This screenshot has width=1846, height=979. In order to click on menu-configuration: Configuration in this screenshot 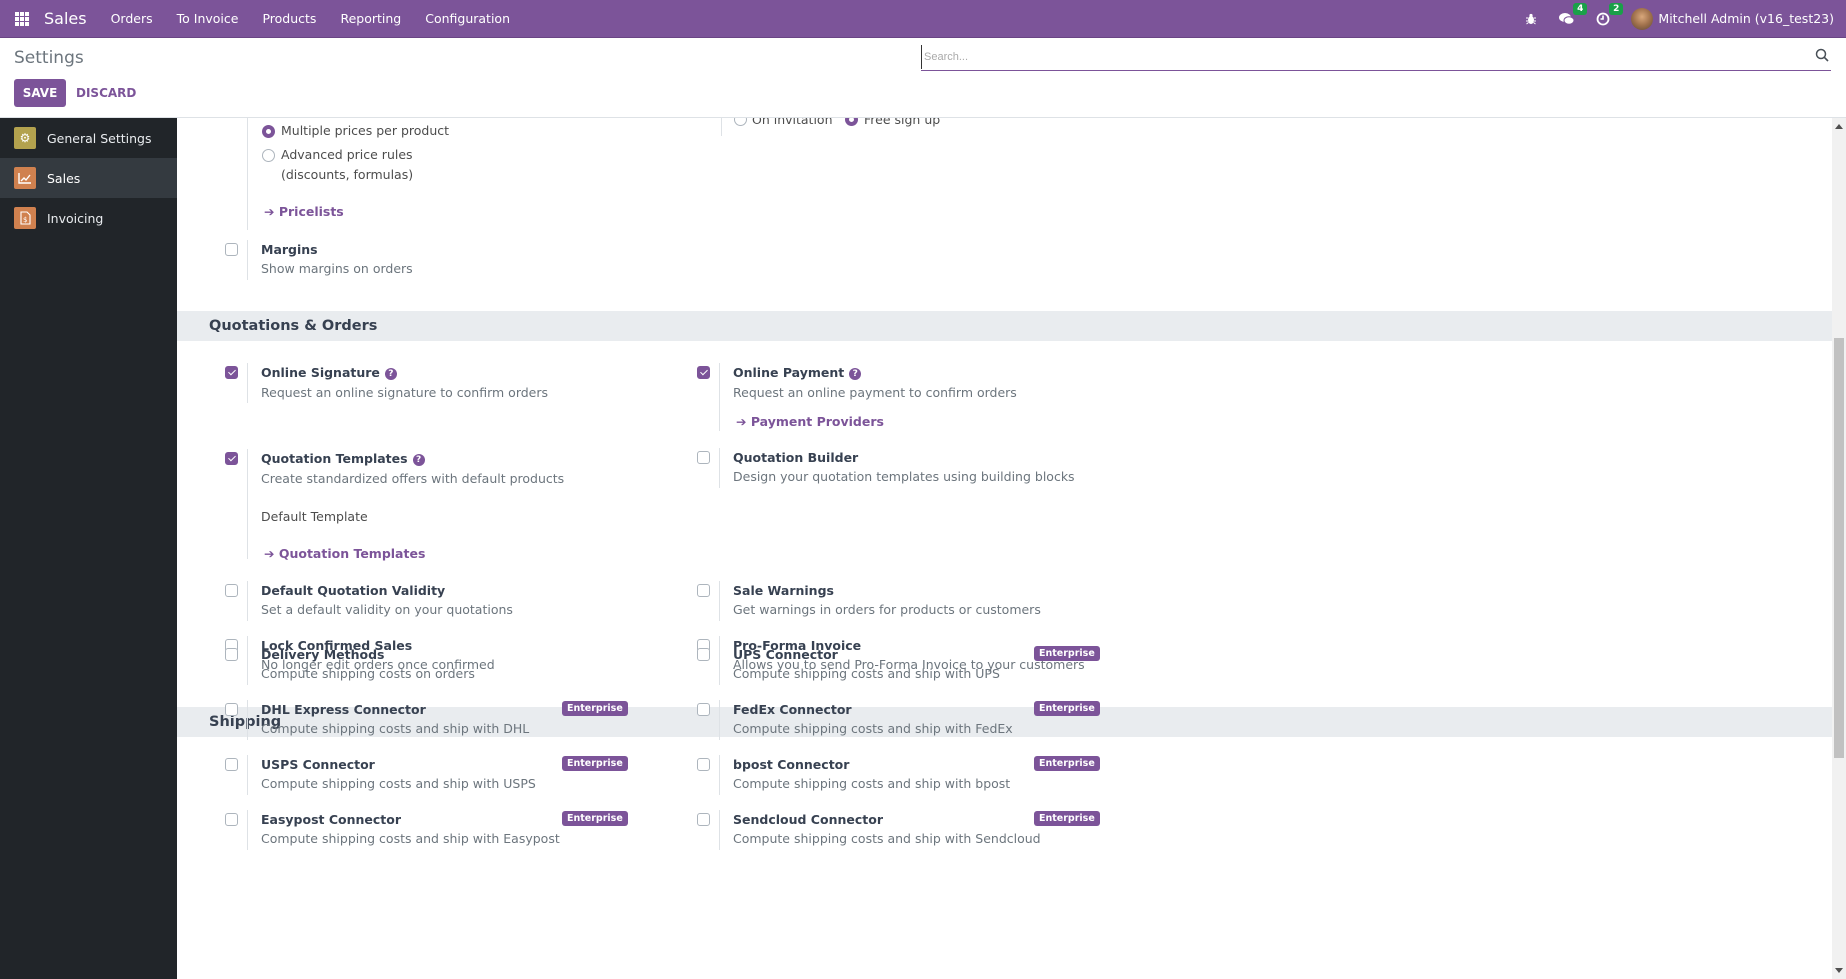, I will do `click(467, 18)`.